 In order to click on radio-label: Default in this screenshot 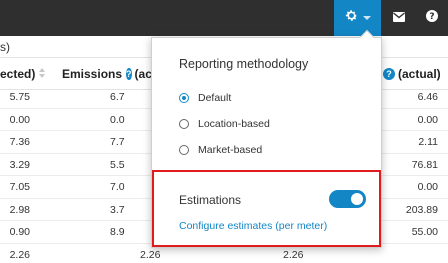, I will do `click(215, 98)`.